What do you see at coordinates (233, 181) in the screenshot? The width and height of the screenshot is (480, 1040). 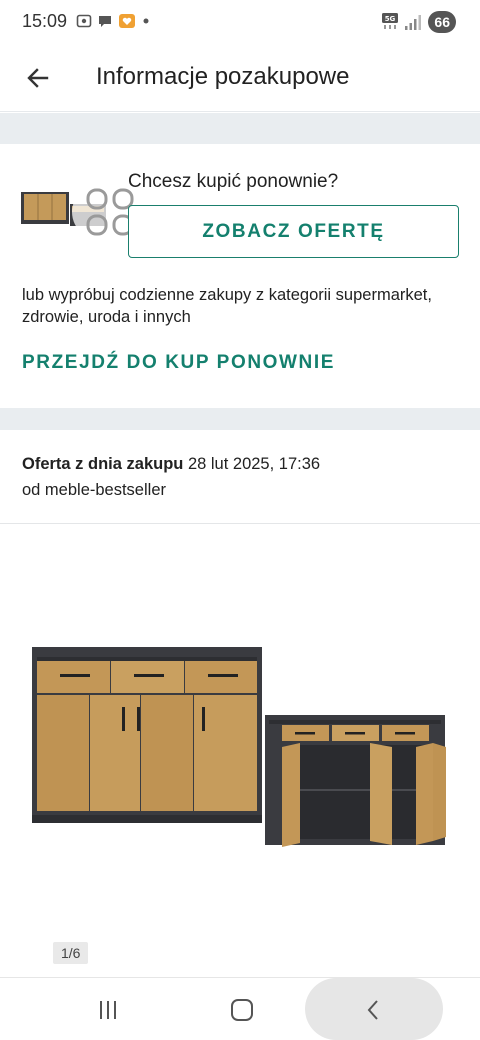 I see `rebuy-question: Chcesz kupić ponownie?` at bounding box center [233, 181].